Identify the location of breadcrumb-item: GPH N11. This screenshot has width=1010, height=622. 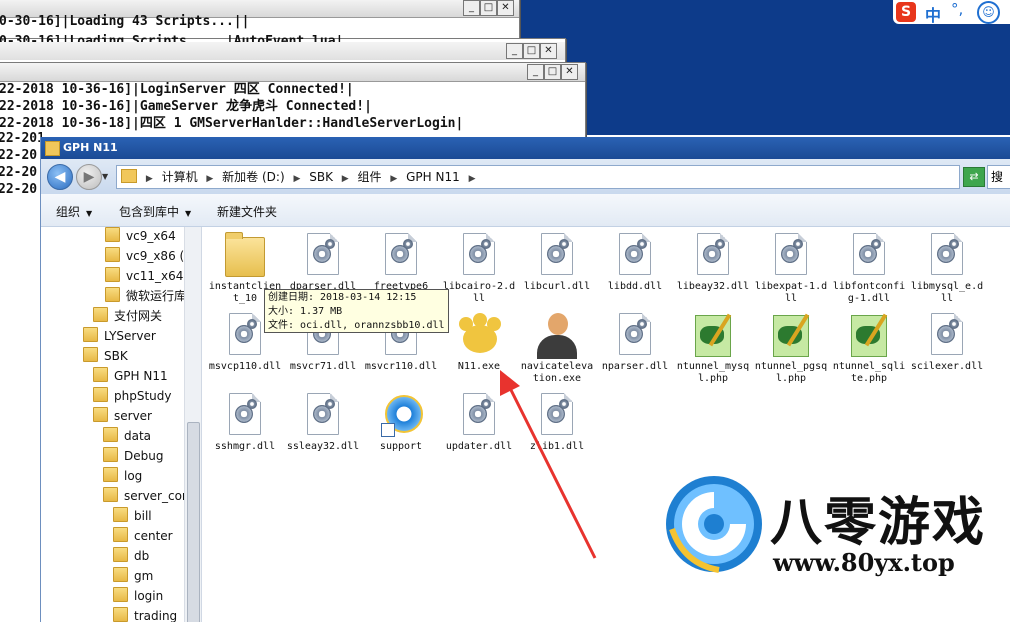
(433, 177).